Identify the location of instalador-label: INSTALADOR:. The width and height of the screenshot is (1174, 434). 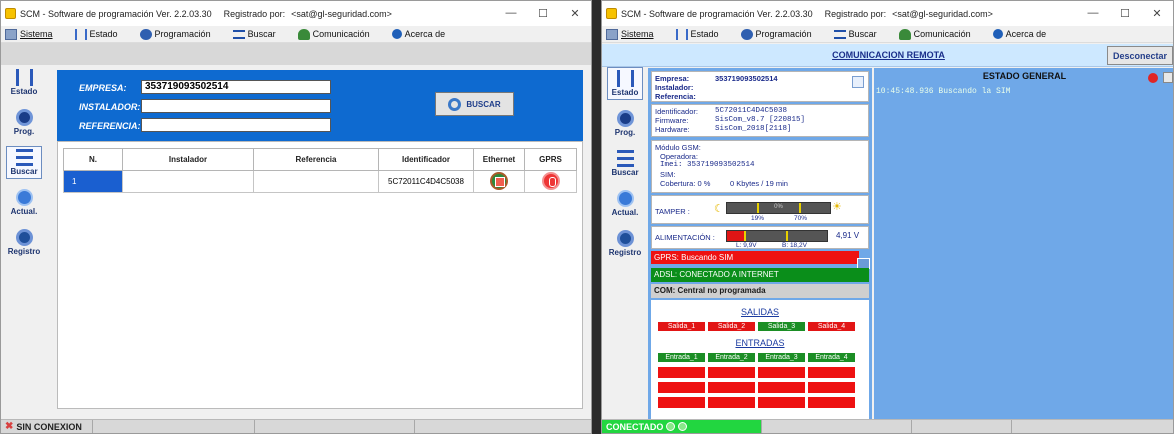
(110, 107).